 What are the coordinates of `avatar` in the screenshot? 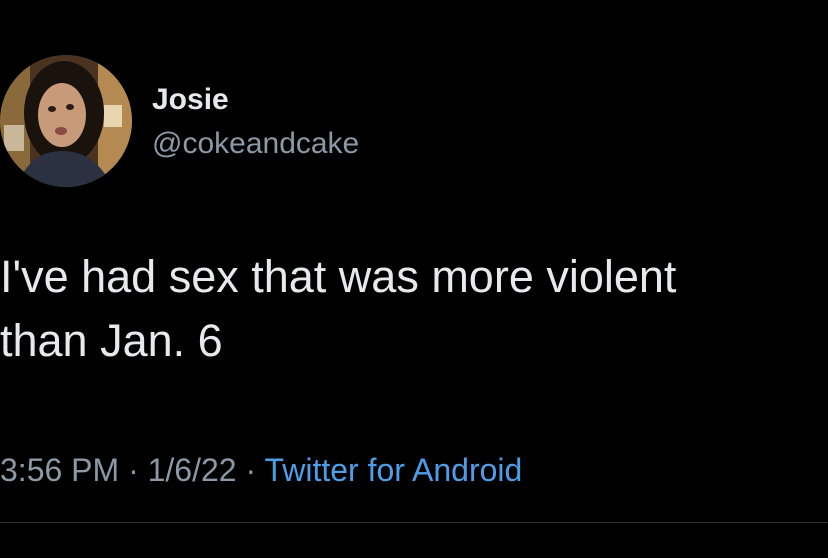 It's located at (66, 121).